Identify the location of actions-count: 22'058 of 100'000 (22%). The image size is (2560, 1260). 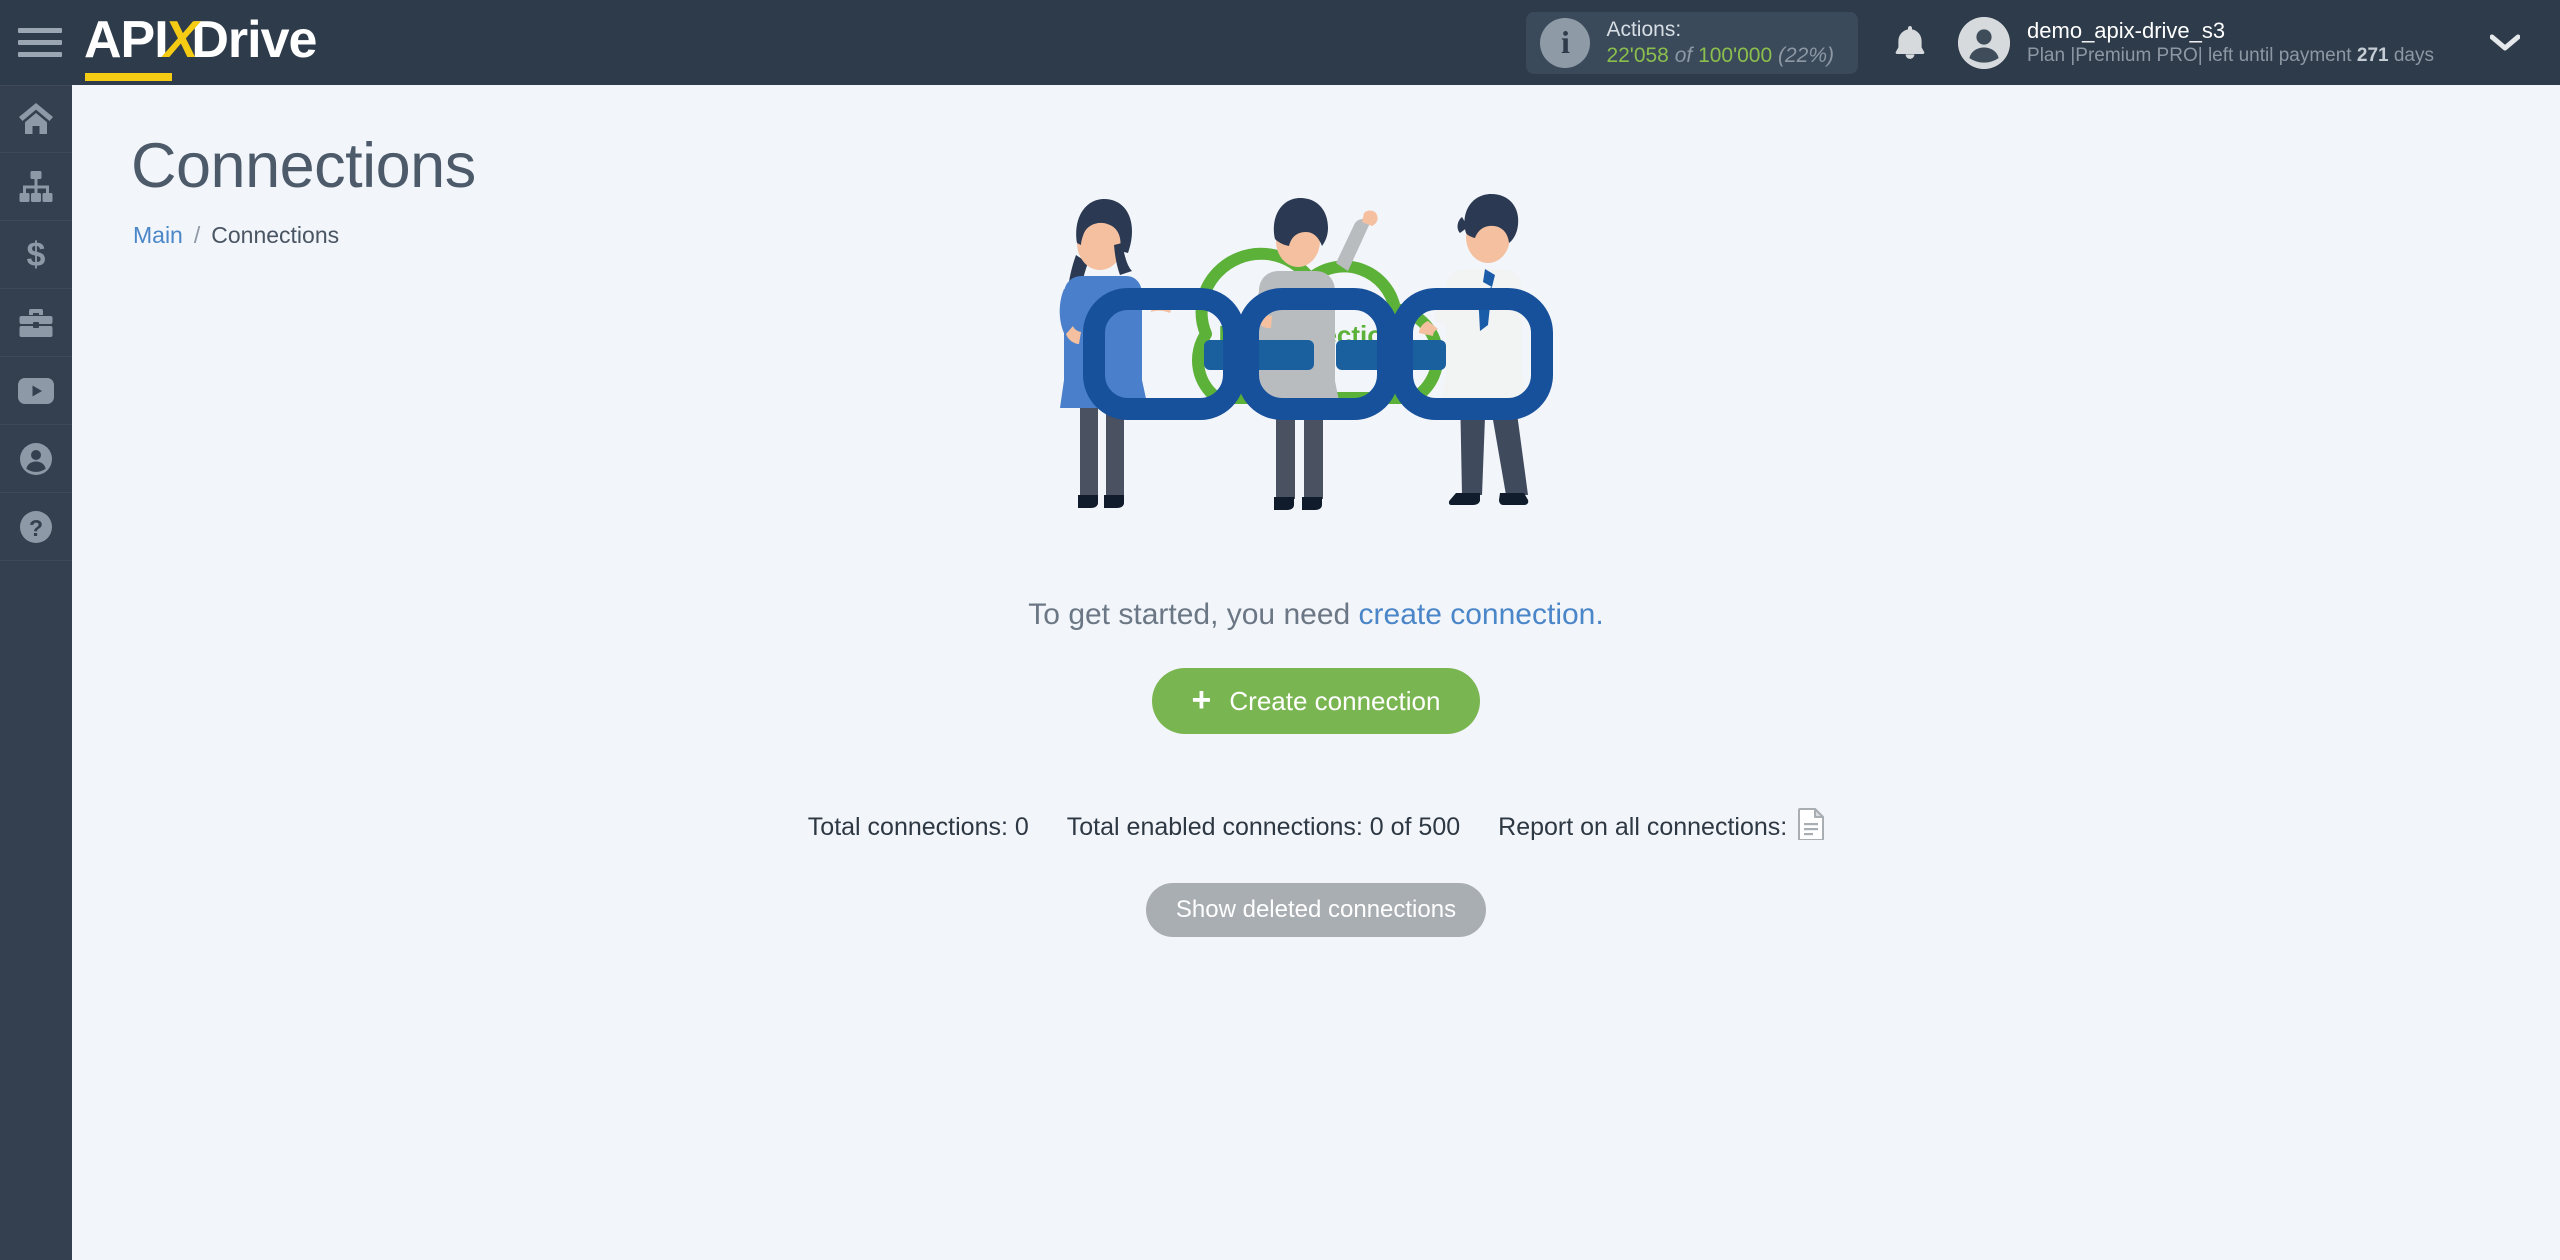
(1720, 56).